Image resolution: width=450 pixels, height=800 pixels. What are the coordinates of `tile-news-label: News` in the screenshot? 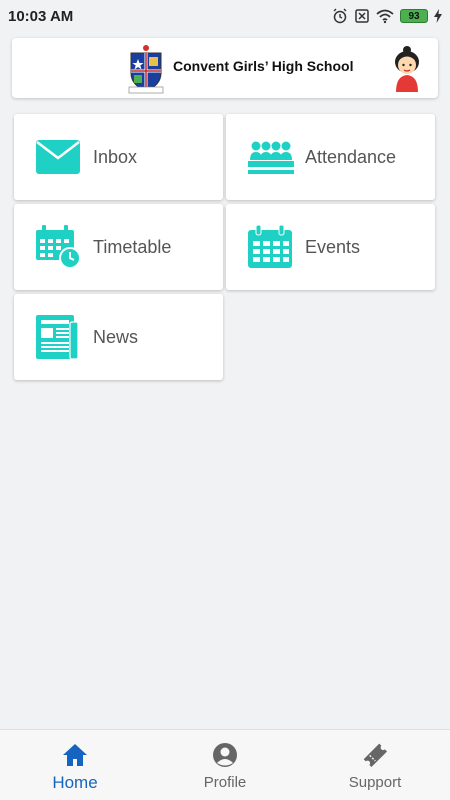 It's located at (116, 337).